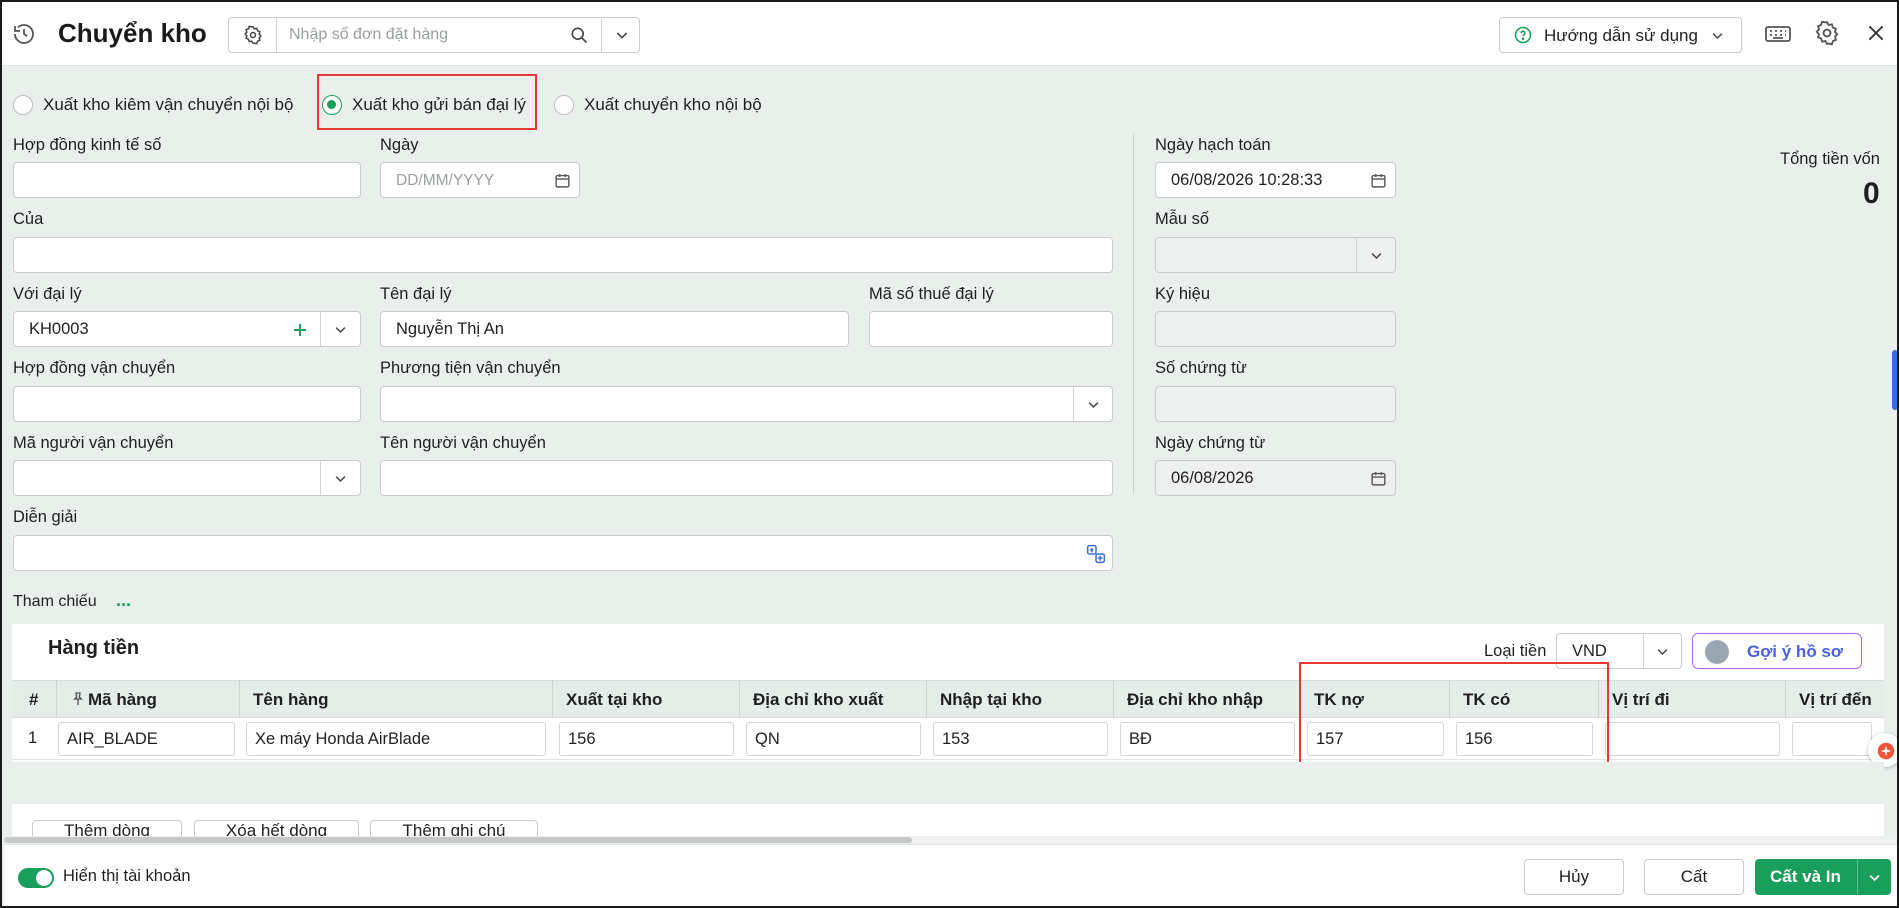 This screenshot has width=1899, height=908. What do you see at coordinates (146, 739) in the screenshot?
I see `cell-code: AIR_BLADE` at bounding box center [146, 739].